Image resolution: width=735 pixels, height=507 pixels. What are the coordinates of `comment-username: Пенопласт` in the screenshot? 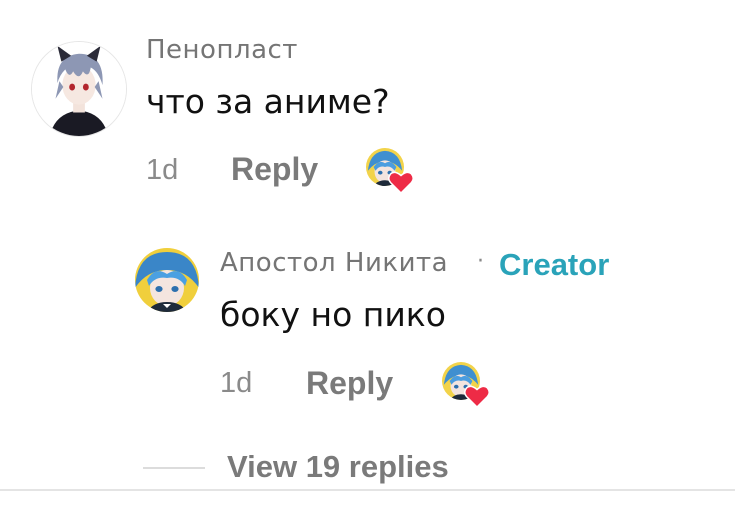 It's located at (222, 50).